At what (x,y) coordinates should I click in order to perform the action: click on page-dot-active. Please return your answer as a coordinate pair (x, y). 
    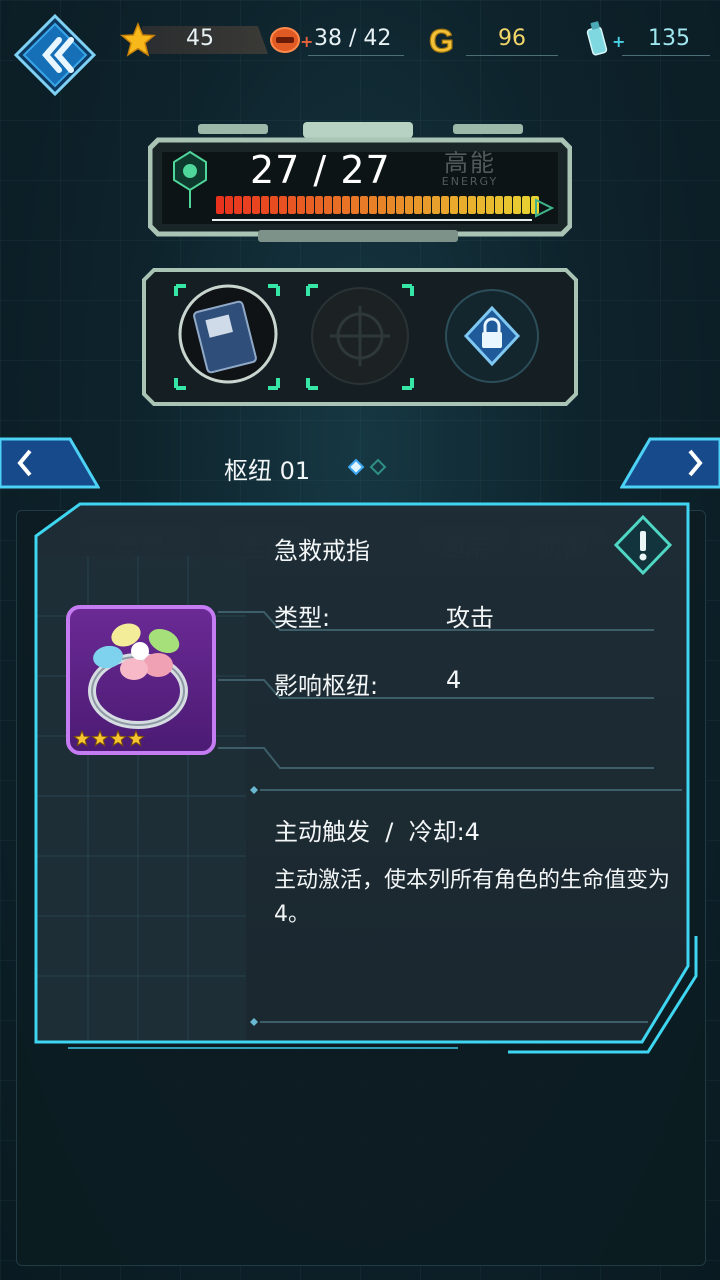
    Looking at the image, I should click on (356, 467).